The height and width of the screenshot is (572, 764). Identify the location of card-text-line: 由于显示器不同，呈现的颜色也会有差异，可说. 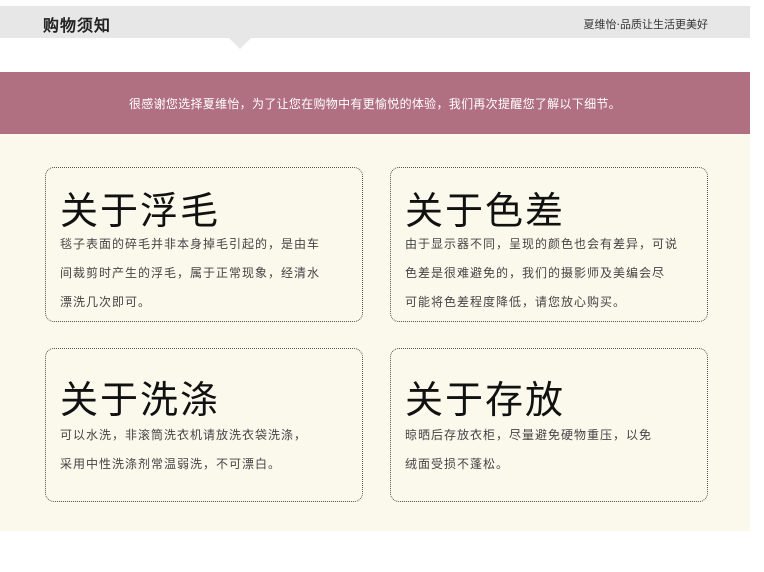
(542, 244).